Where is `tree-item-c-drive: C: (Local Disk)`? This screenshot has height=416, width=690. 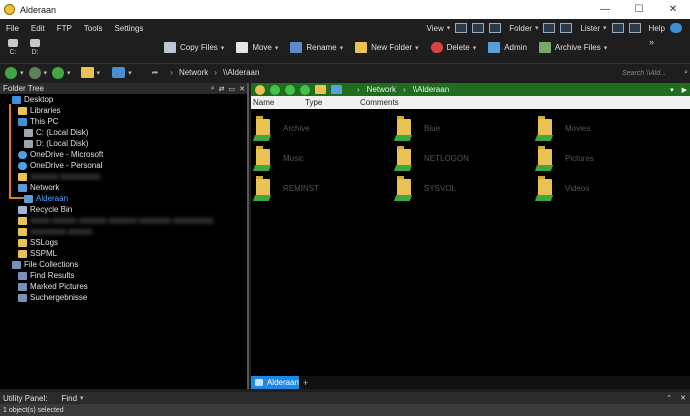 tree-item-c-drive: C: (Local Disk) is located at coordinates (56, 132).